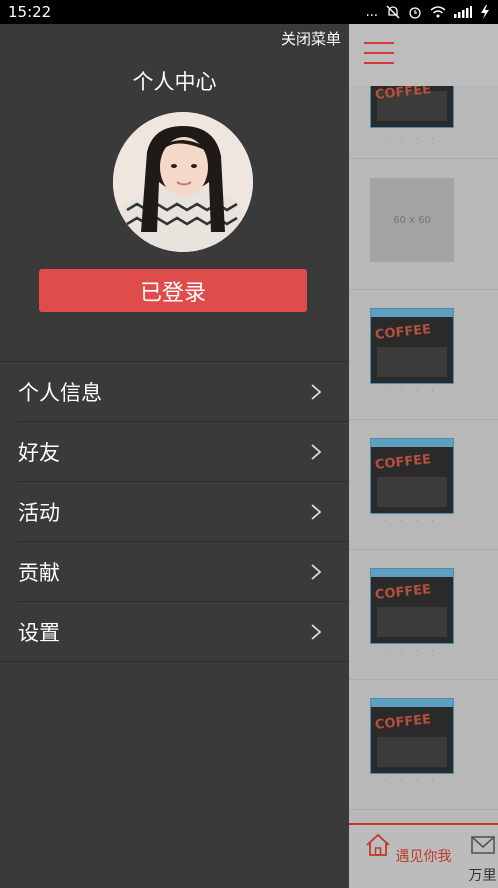 This screenshot has height=888, width=498. I want to click on avatar-image, so click(183, 182).